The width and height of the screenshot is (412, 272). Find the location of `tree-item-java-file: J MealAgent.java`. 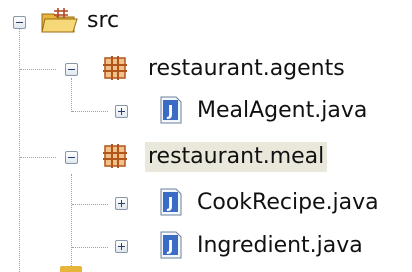

tree-item-java-file: J MealAgent.java is located at coordinates (250, 112).